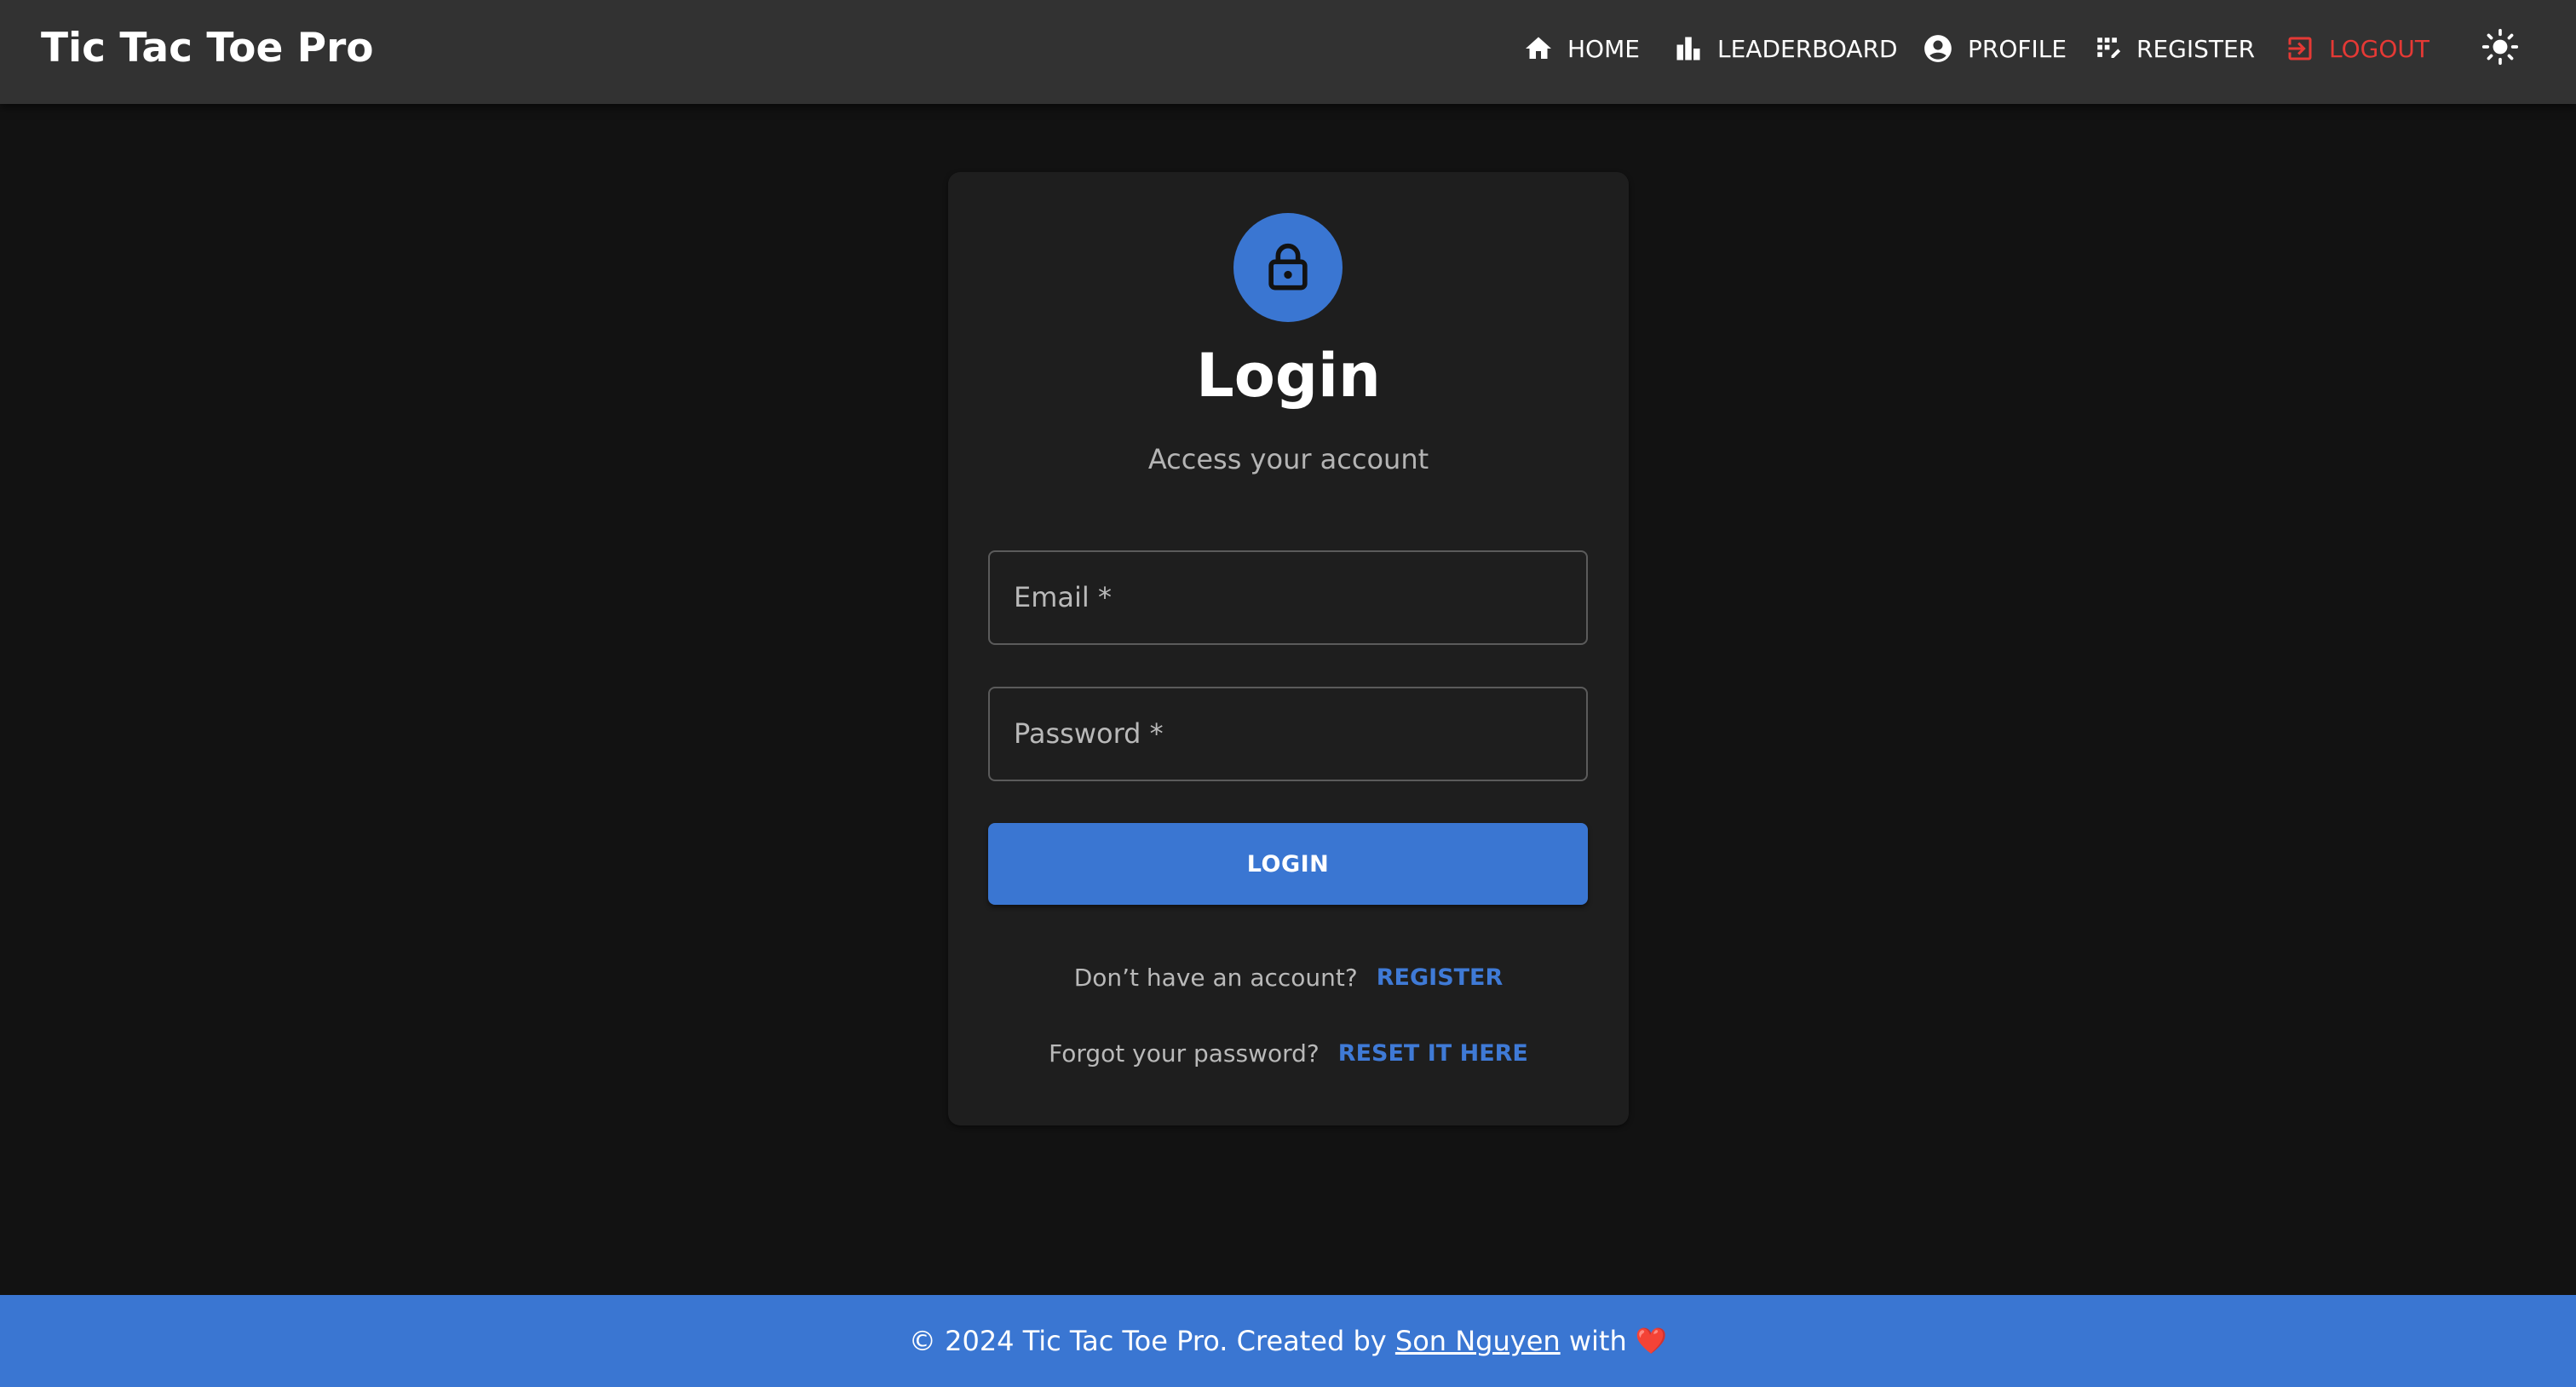 This screenshot has width=2576, height=1387. What do you see at coordinates (1539, 48) in the screenshot?
I see `home-icon` at bounding box center [1539, 48].